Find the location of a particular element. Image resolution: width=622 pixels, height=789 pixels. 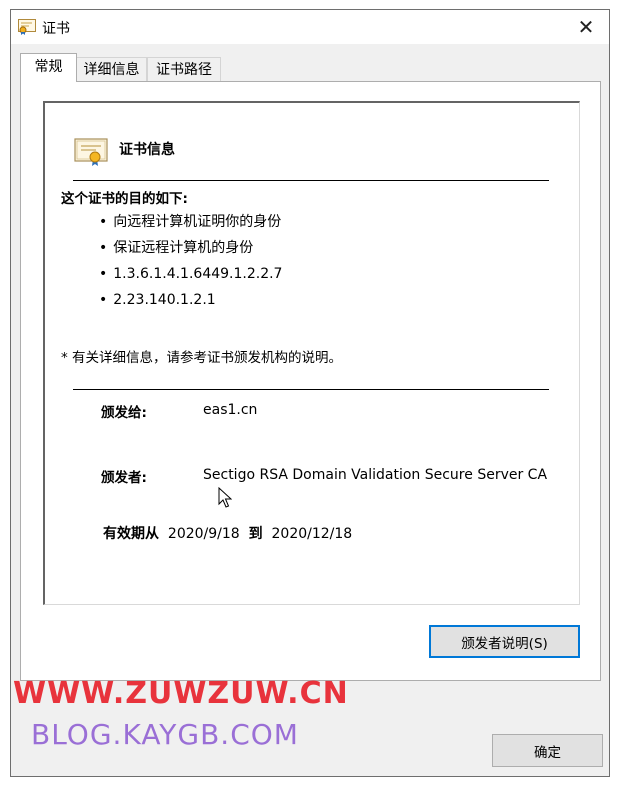

tab-label: 详细信息 is located at coordinates (111, 70).